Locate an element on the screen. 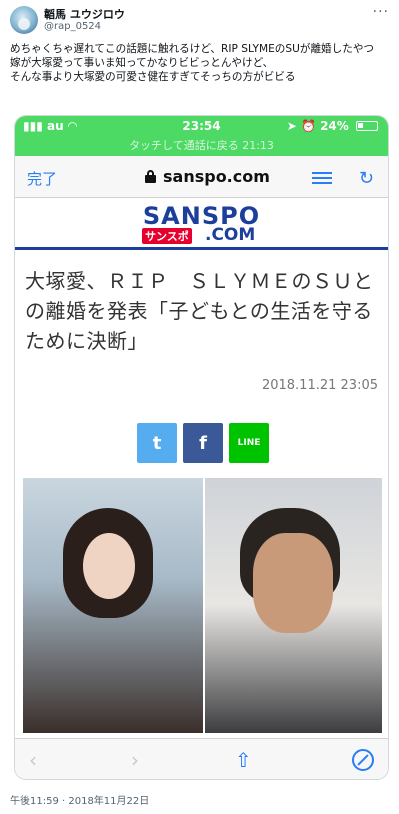 The width and height of the screenshot is (399, 814). more-options-icon: ··· is located at coordinates (381, 12).